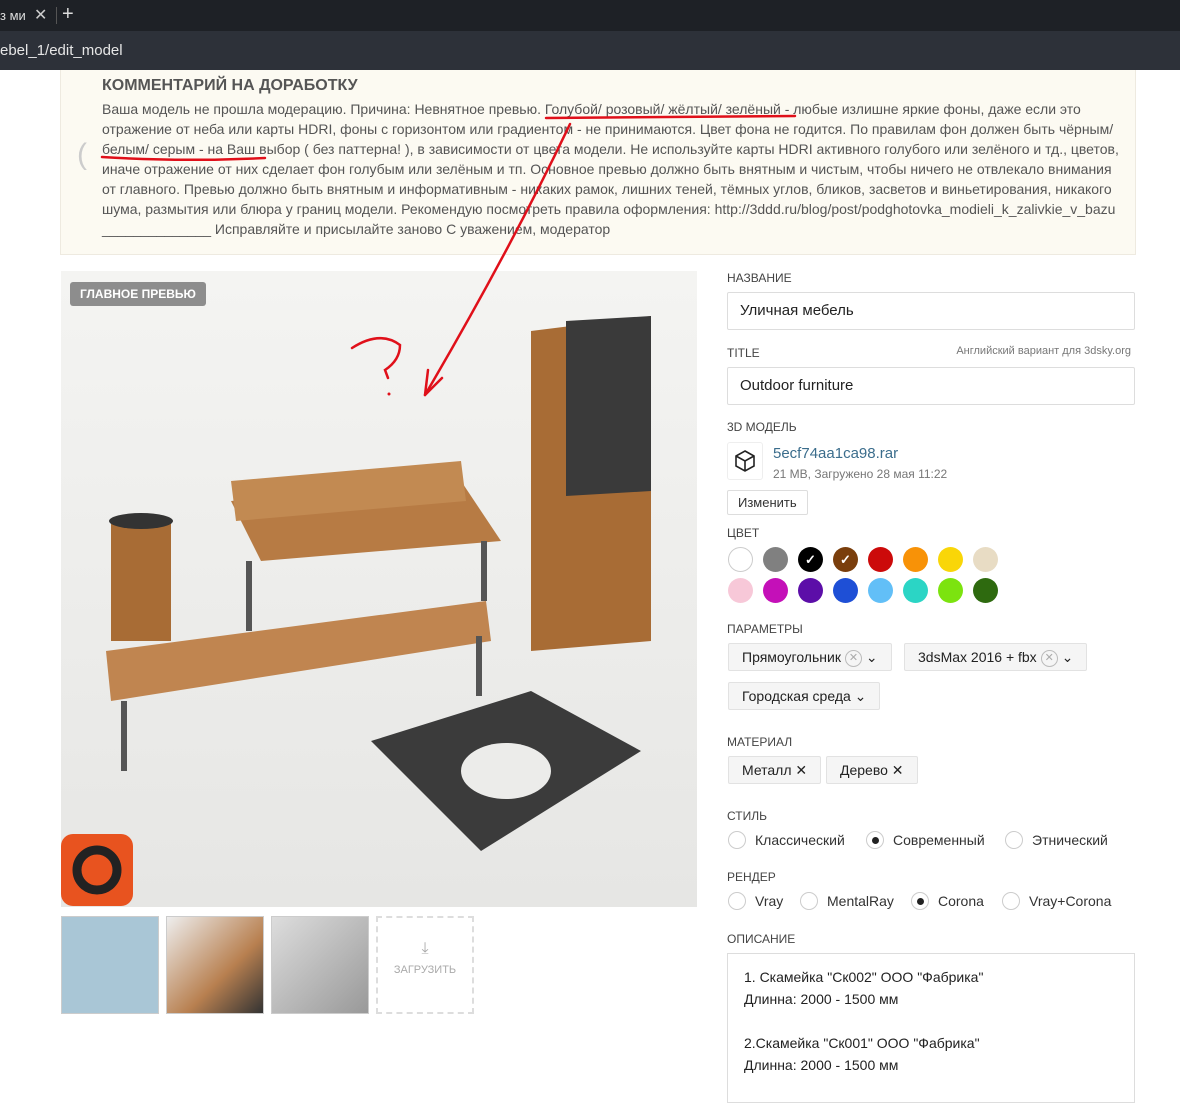 The width and height of the screenshot is (1180, 1103). What do you see at coordinates (747, 816) in the screenshot?
I see `style-label: СТИЛЬ` at bounding box center [747, 816].